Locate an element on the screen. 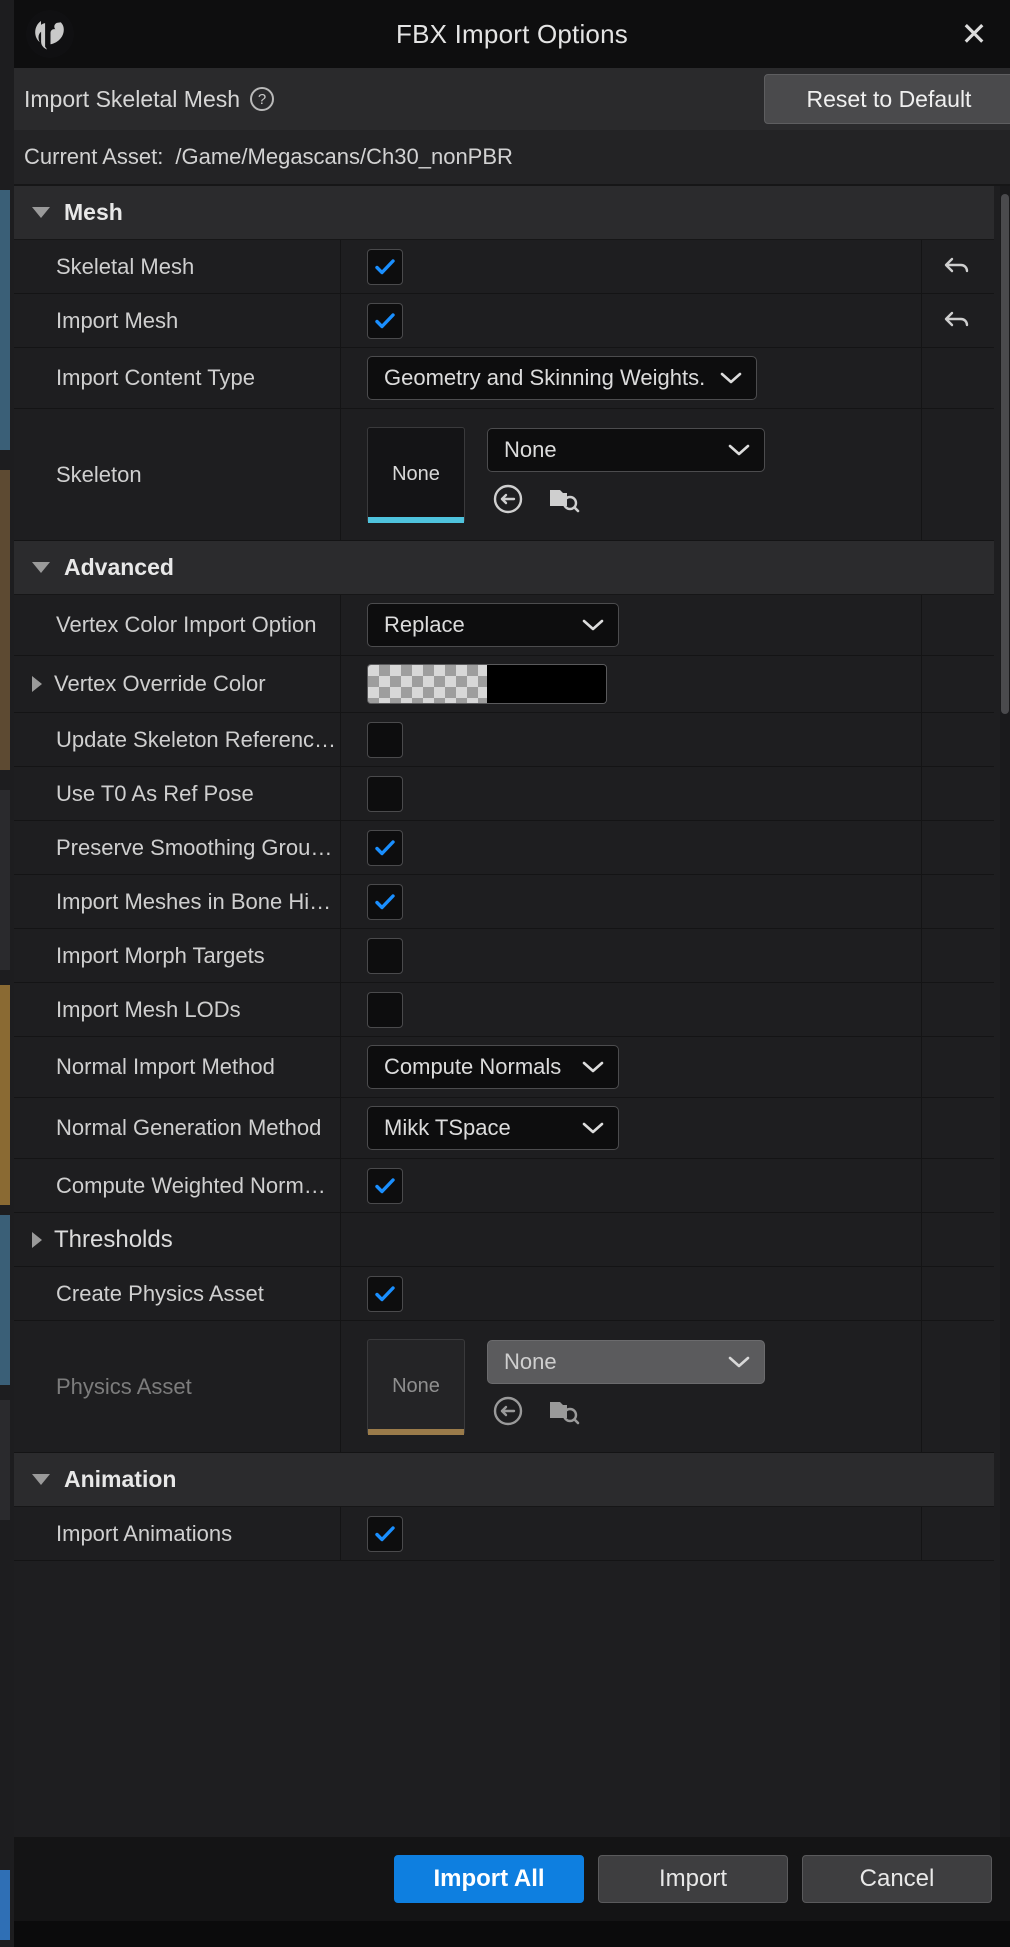 The height and width of the screenshot is (1947, 1010). property-label: Create Physics Asset is located at coordinates (177, 1293).